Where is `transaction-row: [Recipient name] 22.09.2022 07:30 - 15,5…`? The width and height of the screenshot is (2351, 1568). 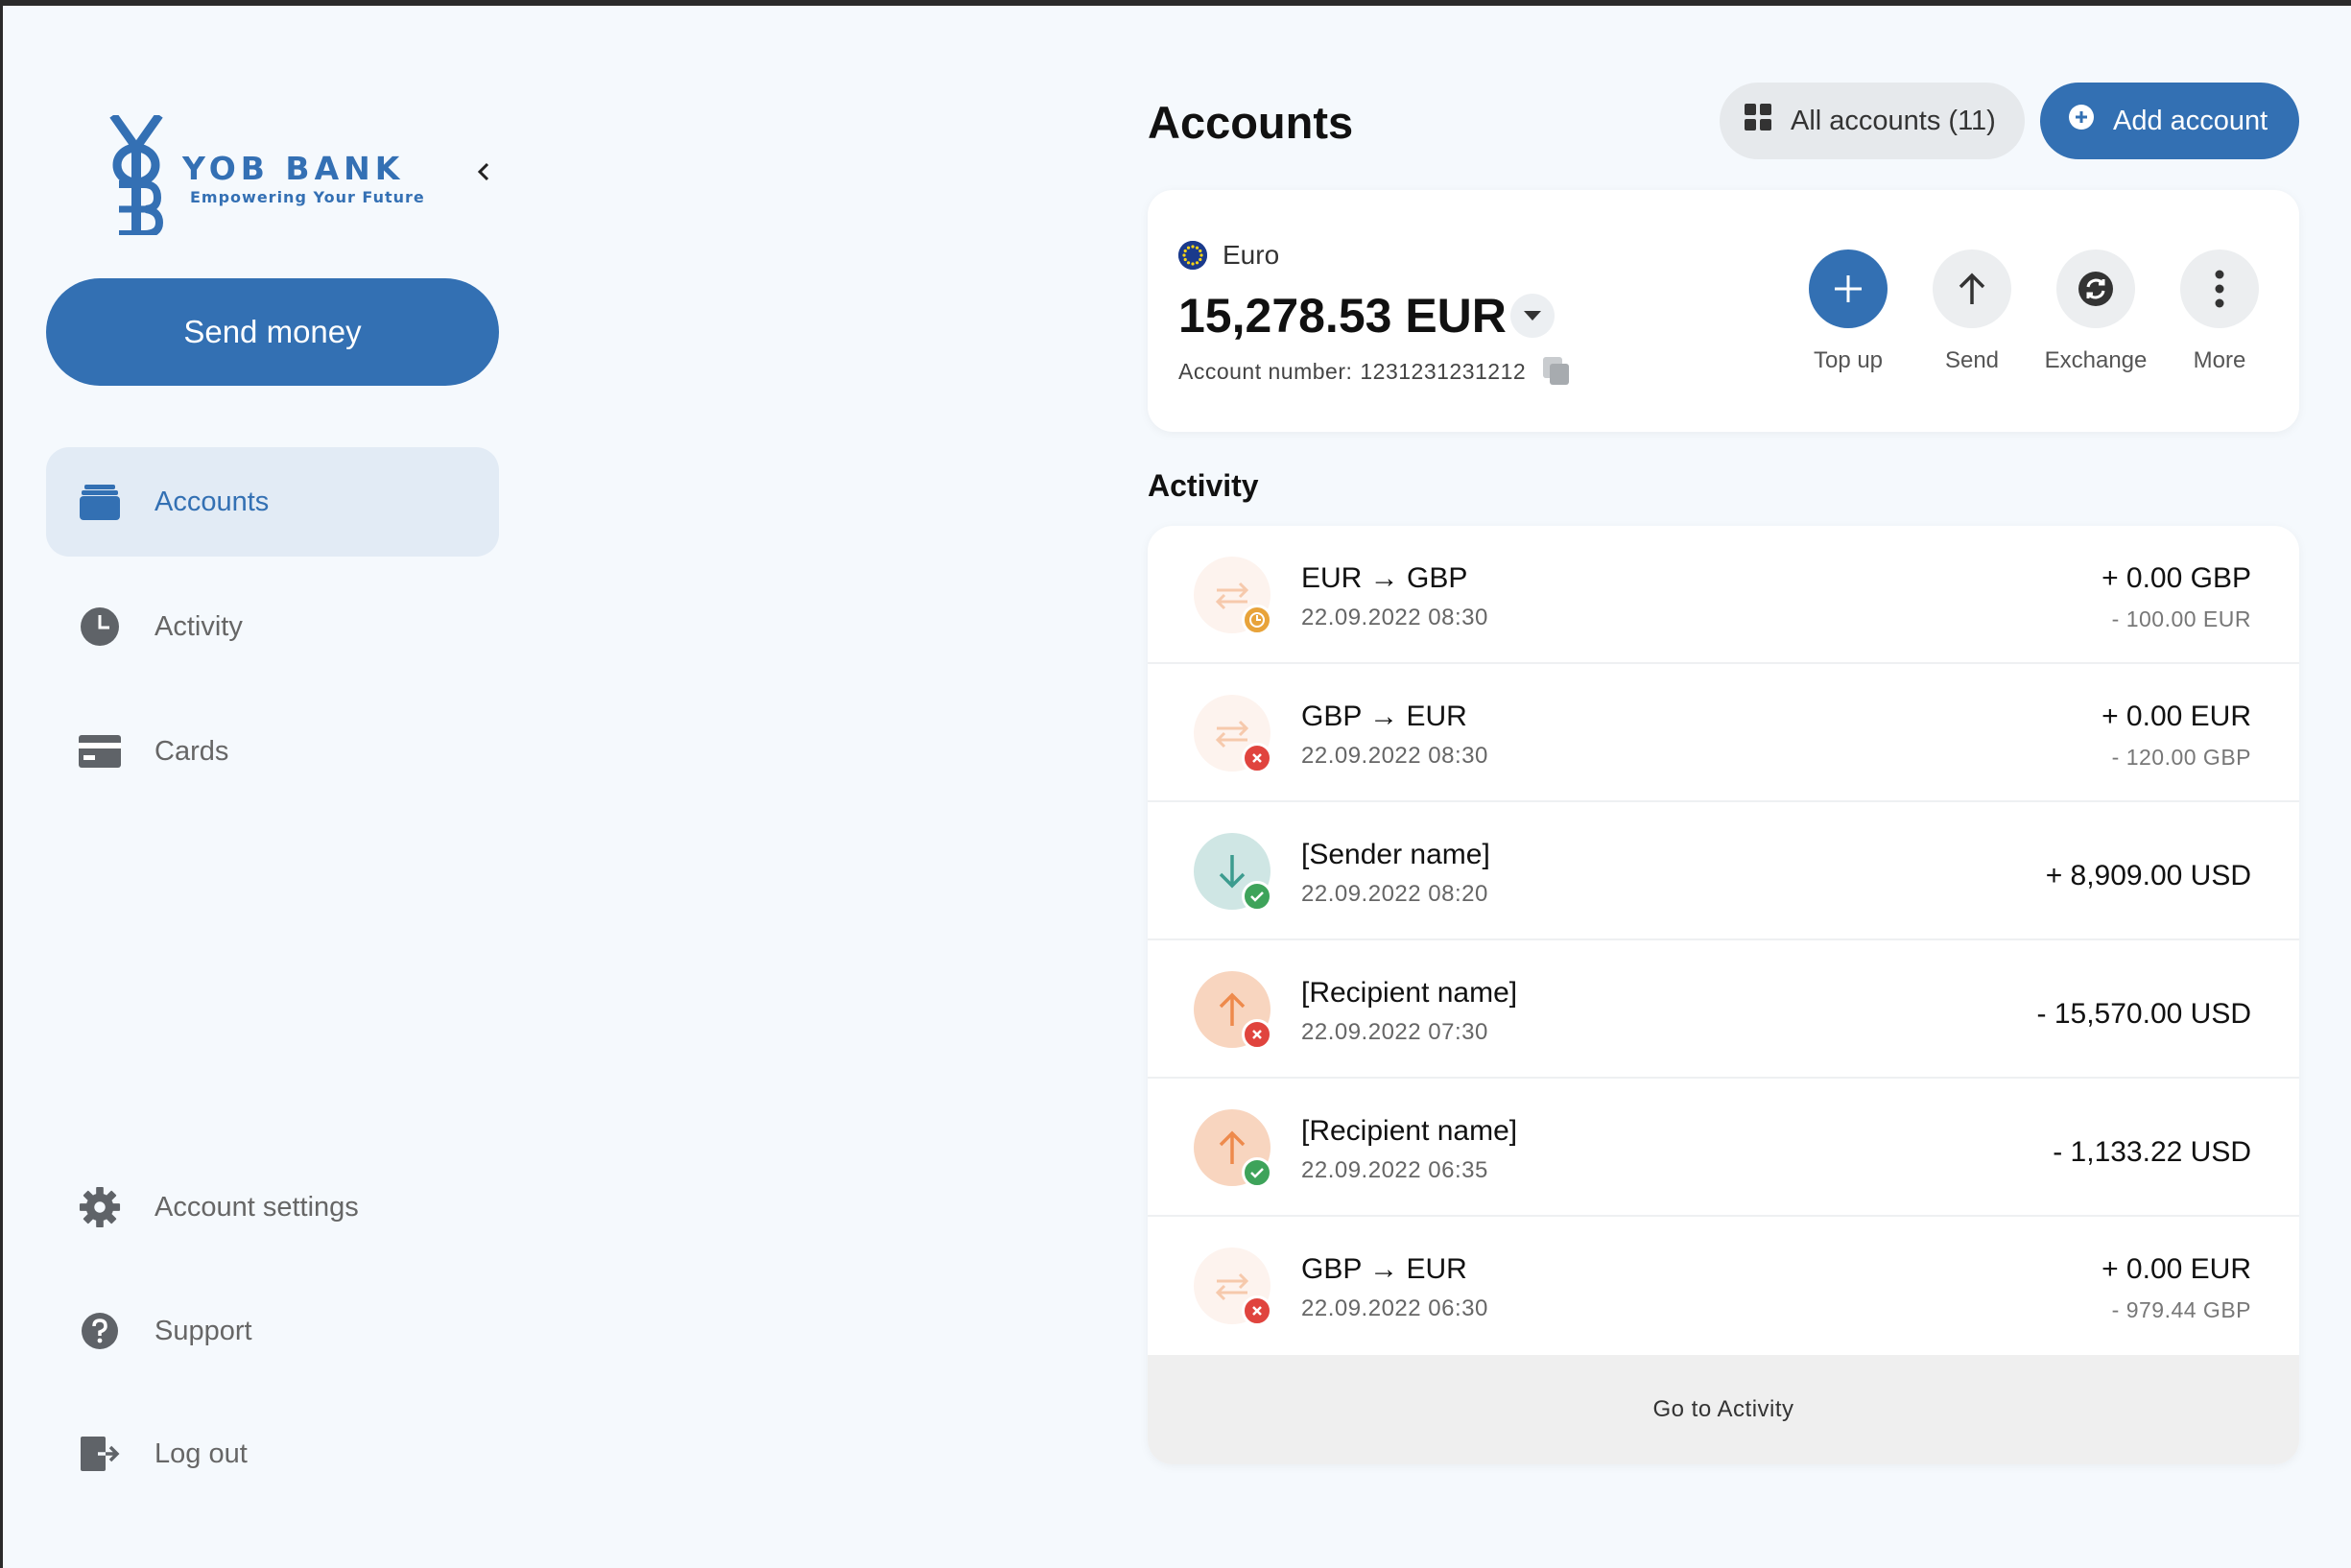 transaction-row: [Recipient name] 22.09.2022 07:30 - 15,5… is located at coordinates (1723, 1009).